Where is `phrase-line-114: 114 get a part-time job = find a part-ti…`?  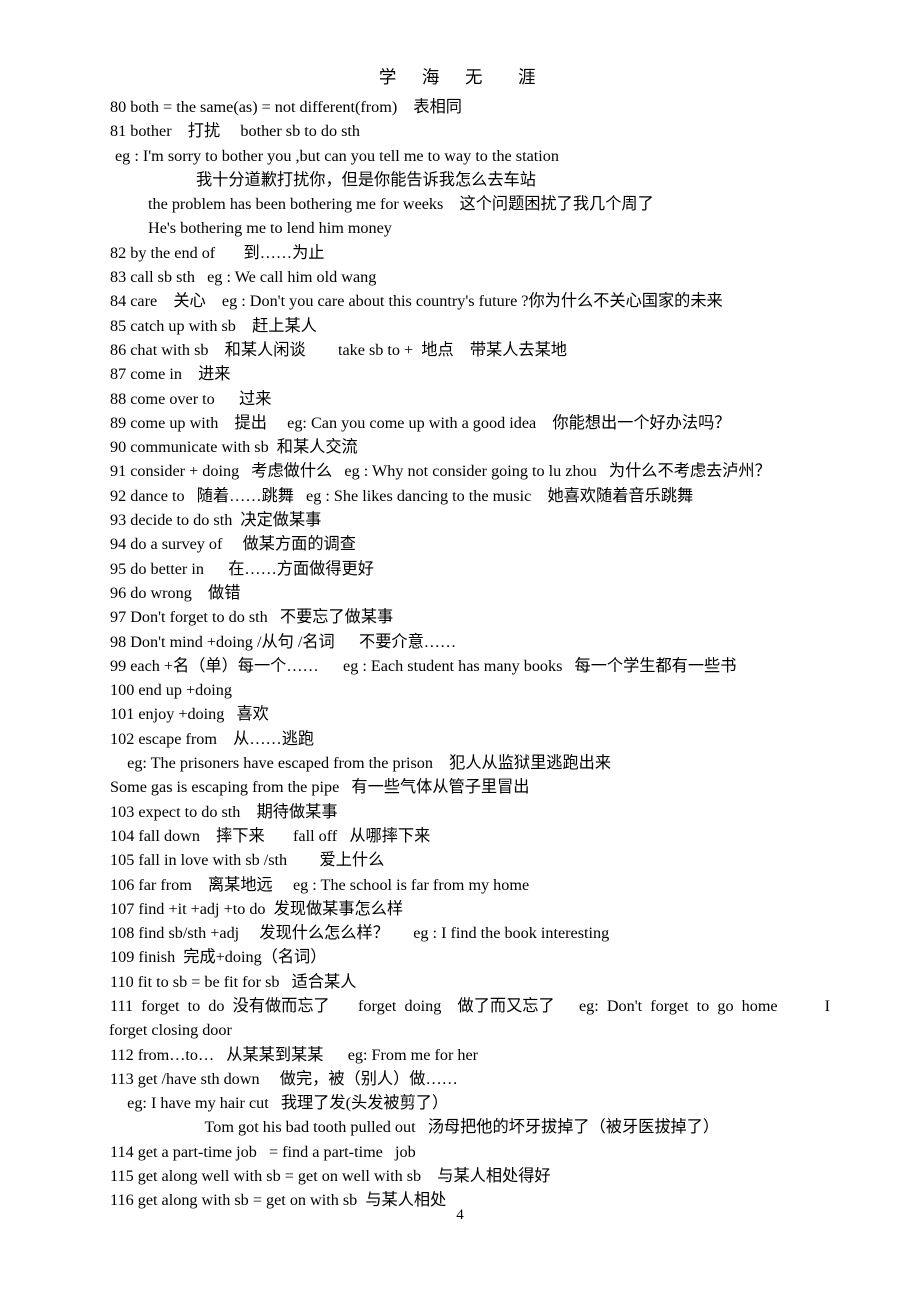 phrase-line-114: 114 get a part-time job = find a part-ti… is located at coordinates (263, 1151).